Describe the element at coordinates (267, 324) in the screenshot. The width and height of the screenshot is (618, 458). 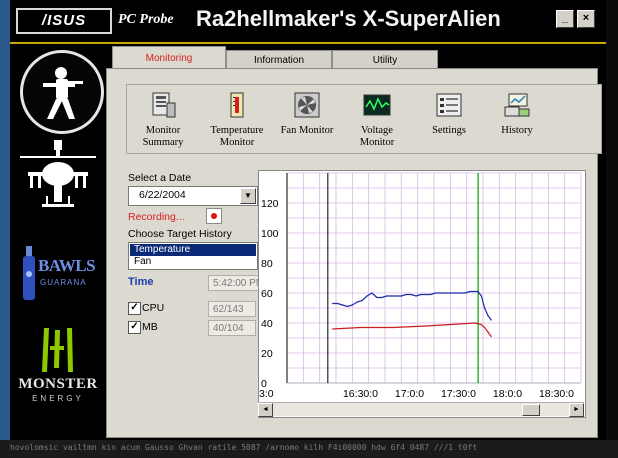
I see `y-tick-label: 40` at that location.